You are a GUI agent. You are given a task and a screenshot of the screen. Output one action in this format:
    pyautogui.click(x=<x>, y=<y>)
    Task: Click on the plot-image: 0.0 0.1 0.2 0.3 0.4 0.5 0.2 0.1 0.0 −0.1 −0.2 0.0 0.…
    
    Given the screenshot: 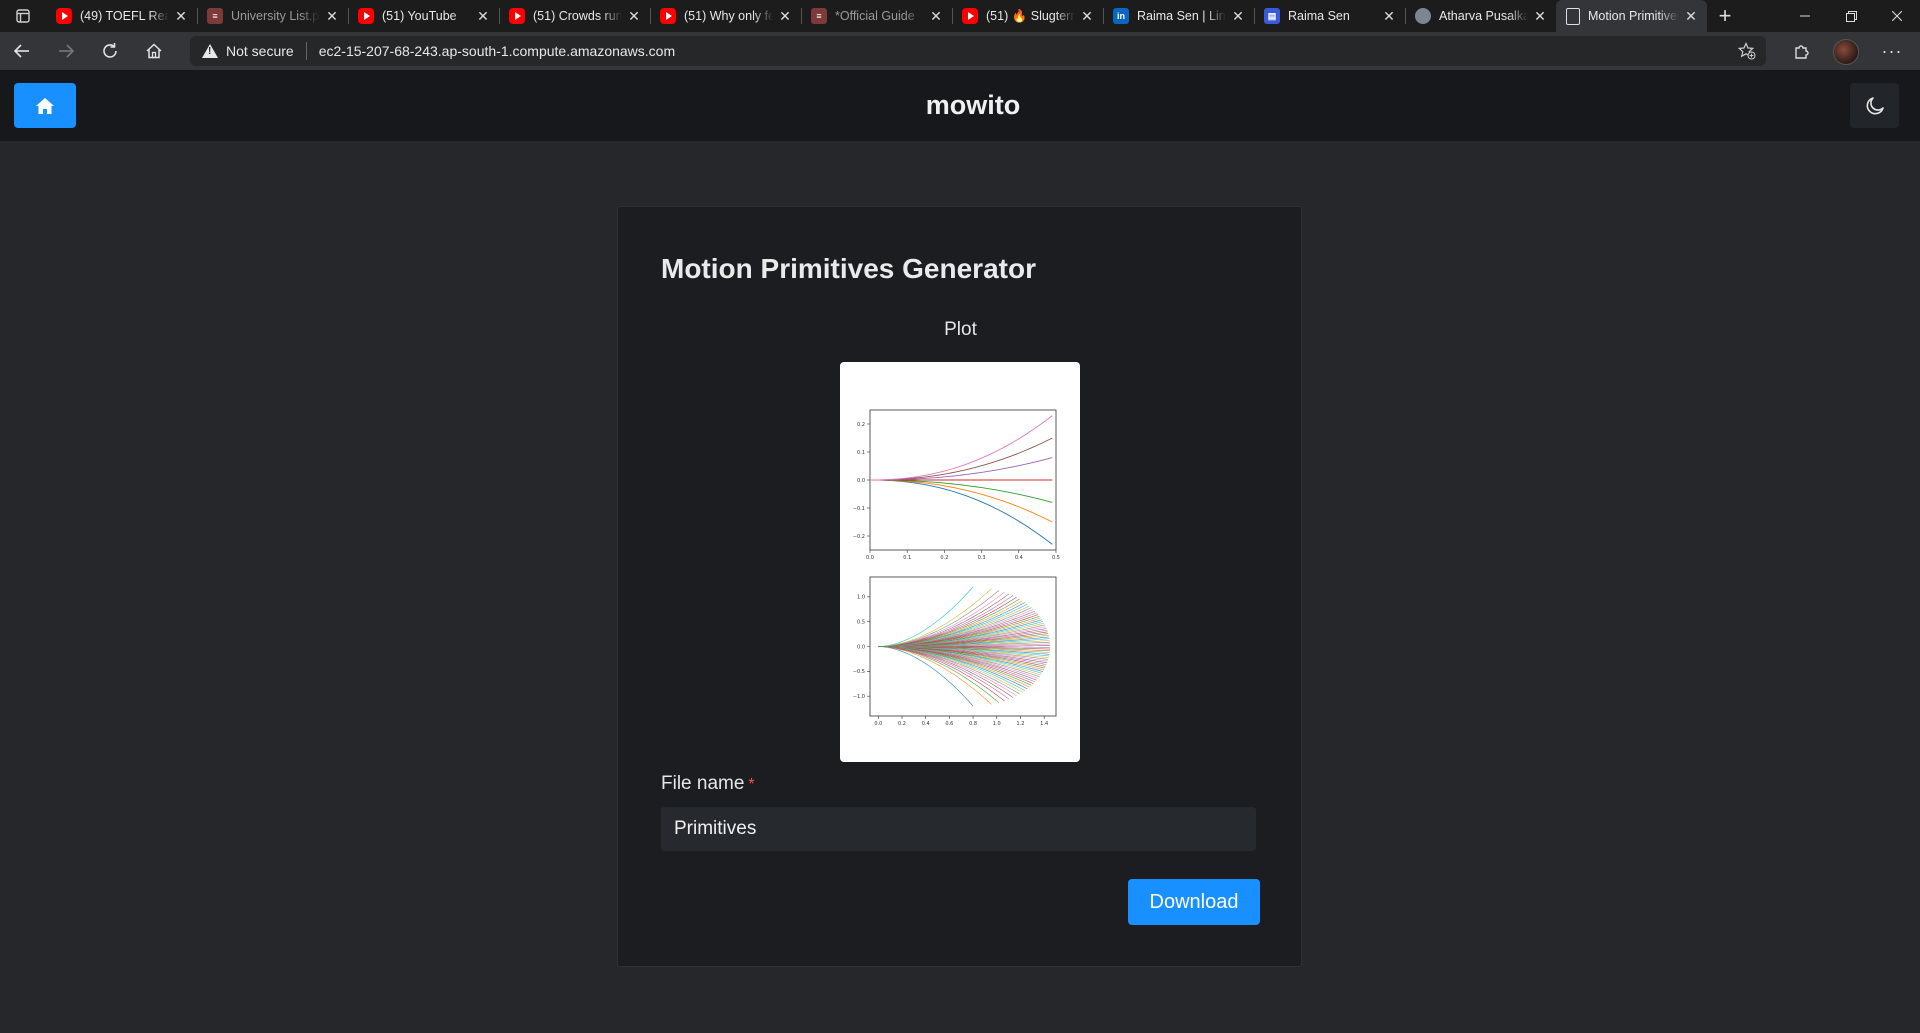 What is the action you would take?
    pyautogui.click(x=960, y=562)
    